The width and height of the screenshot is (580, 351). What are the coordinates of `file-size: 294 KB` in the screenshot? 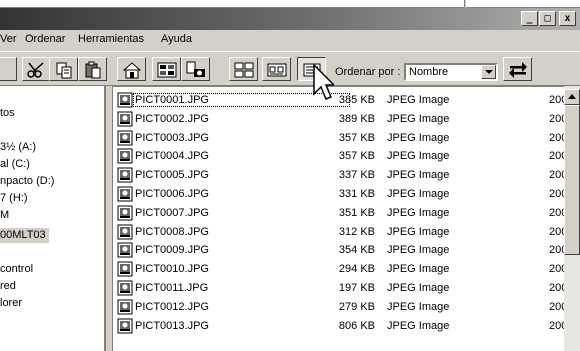 It's located at (356, 269).